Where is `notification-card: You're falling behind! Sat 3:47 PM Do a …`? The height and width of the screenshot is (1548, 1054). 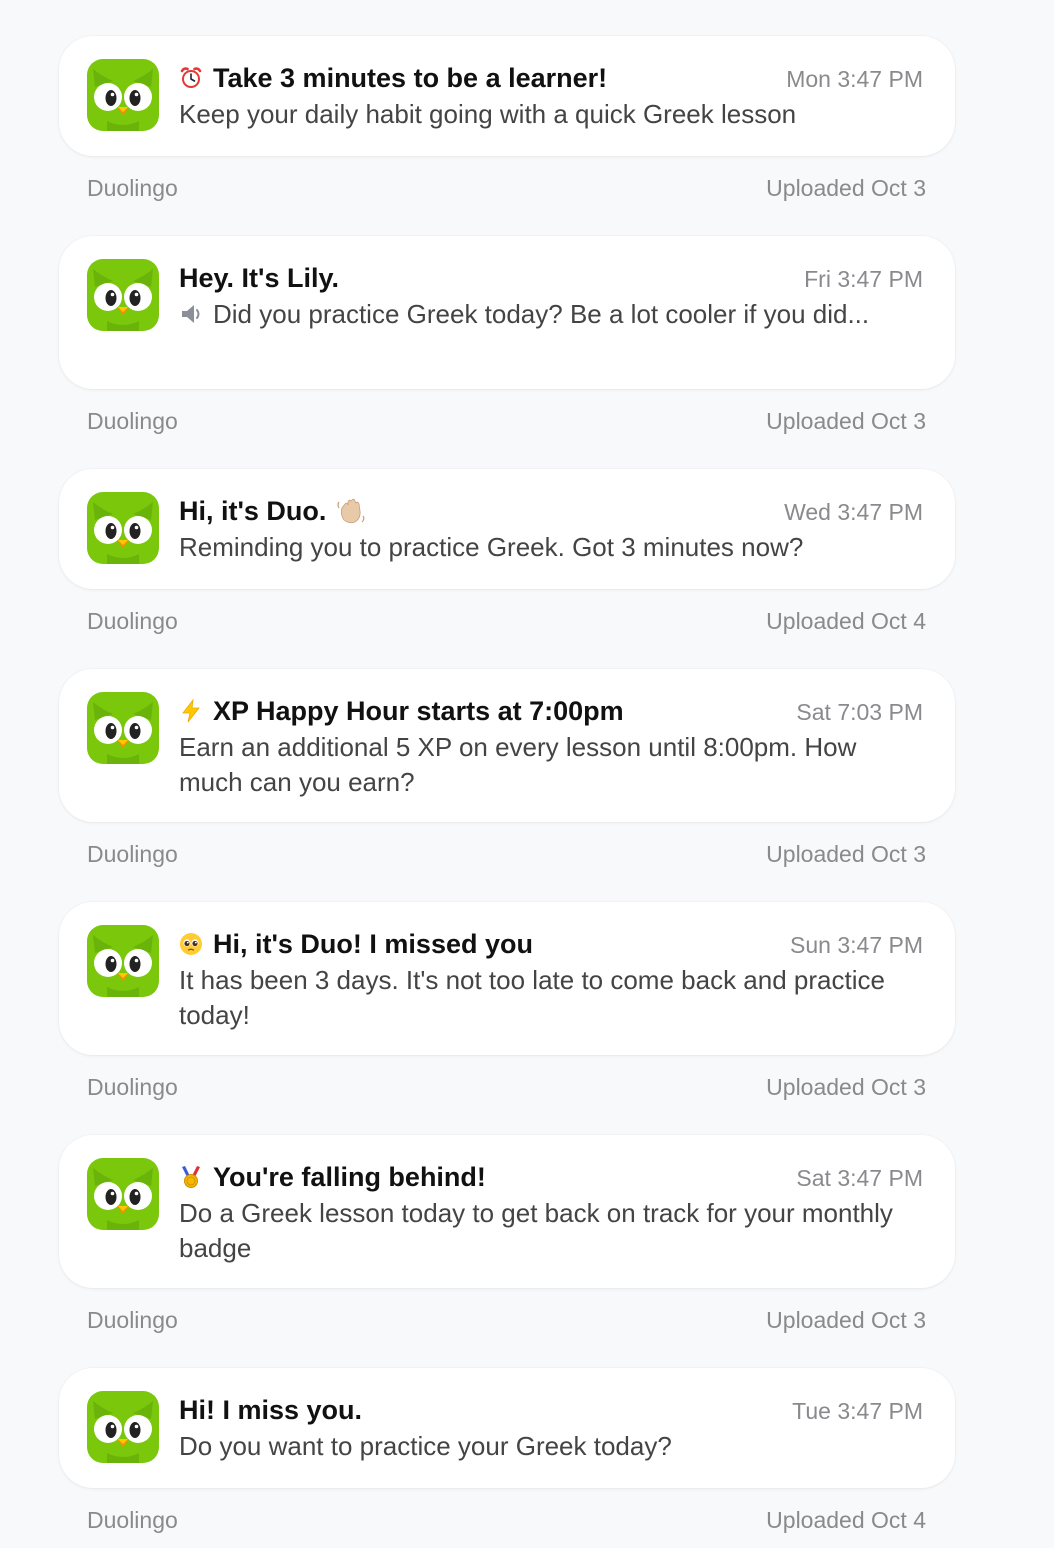 notification-card: You're falling behind! Sat 3:47 PM Do a … is located at coordinates (507, 1211).